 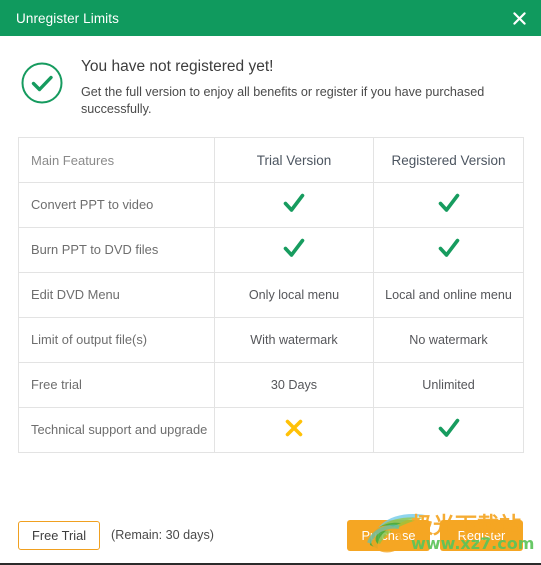 I want to click on feature-cell: Convert PPT to video, so click(x=116, y=205).